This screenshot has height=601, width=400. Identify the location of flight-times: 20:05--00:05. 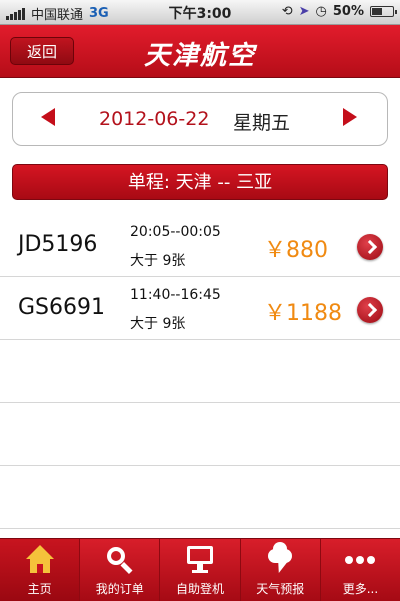
(175, 232).